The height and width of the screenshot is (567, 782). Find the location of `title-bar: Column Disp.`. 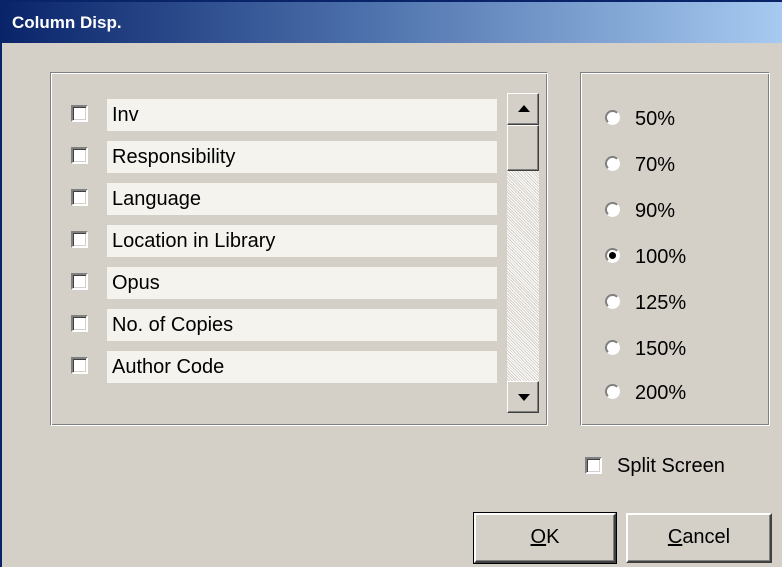

title-bar: Column Disp. is located at coordinates (392, 22).